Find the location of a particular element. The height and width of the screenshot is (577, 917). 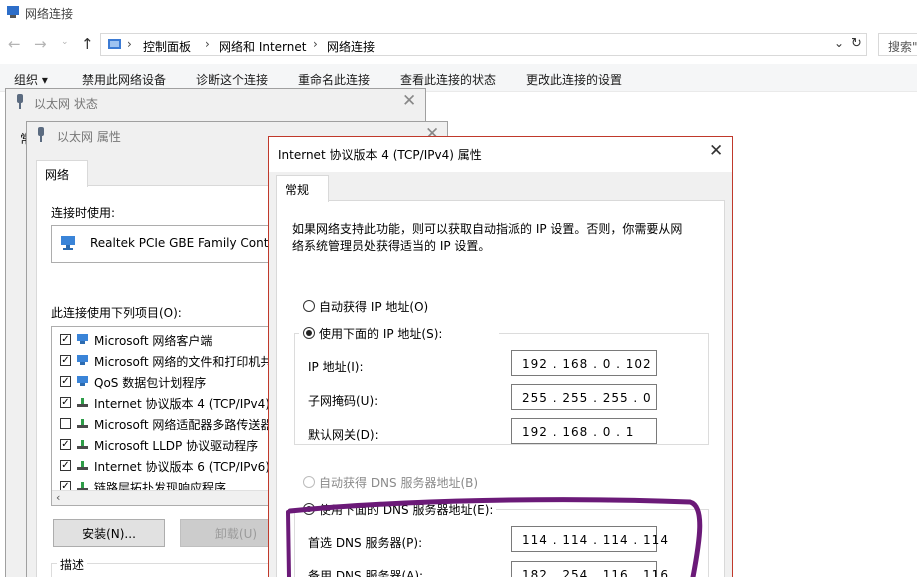

annotation-highlight is located at coordinates (494, 537).